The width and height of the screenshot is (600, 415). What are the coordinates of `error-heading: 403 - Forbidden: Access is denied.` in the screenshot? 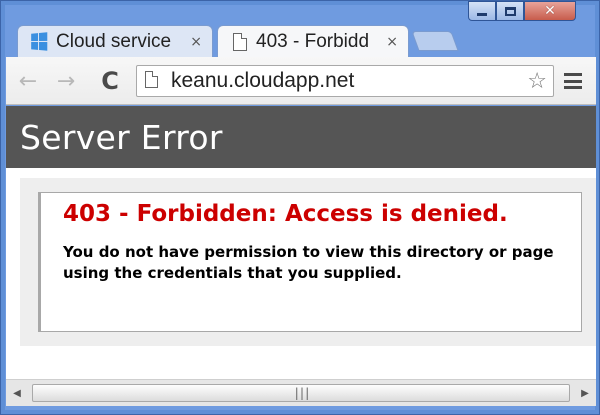 It's located at (285, 214).